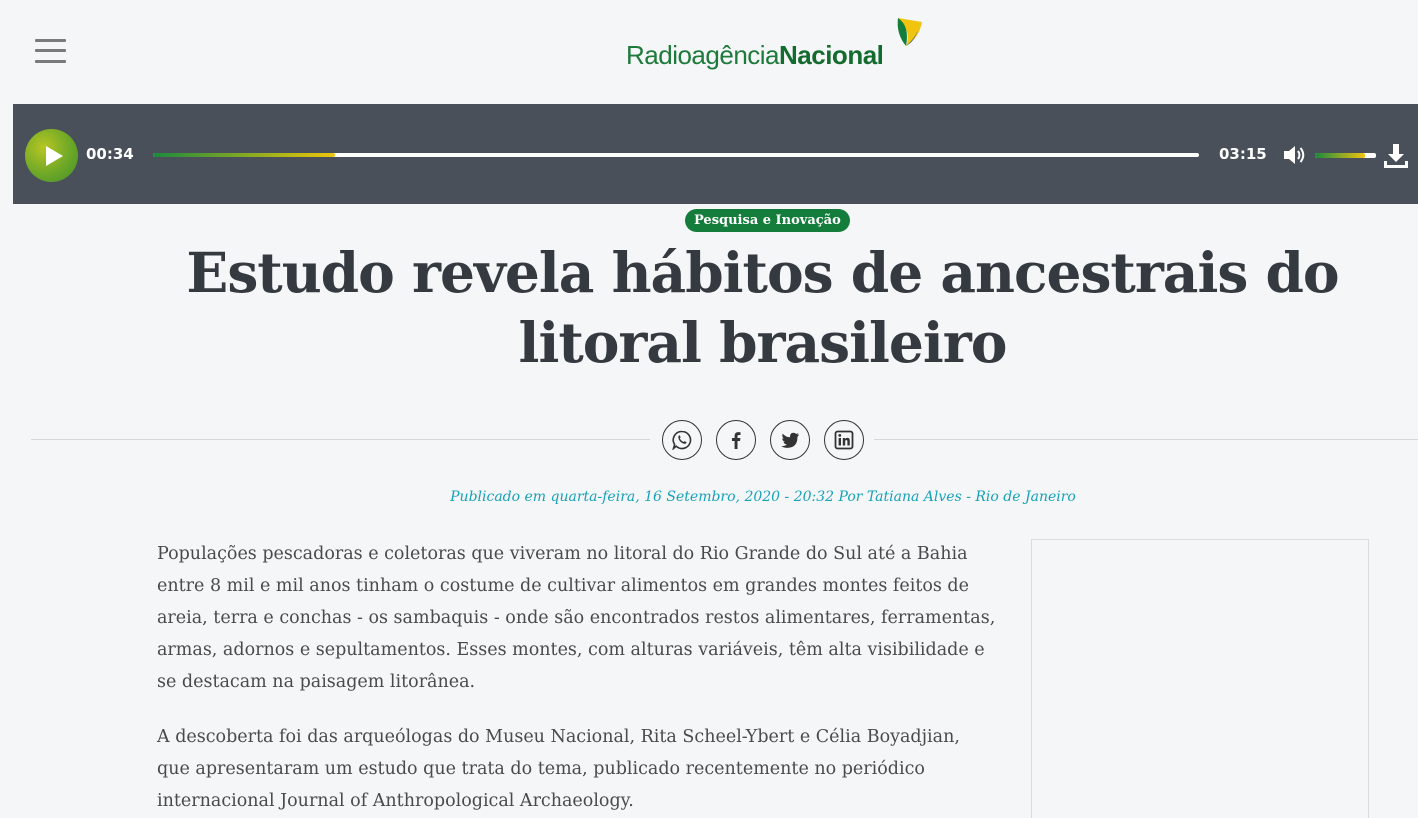 This screenshot has height=818, width=1418. I want to click on hamburger-menu-icon, so click(50, 51).